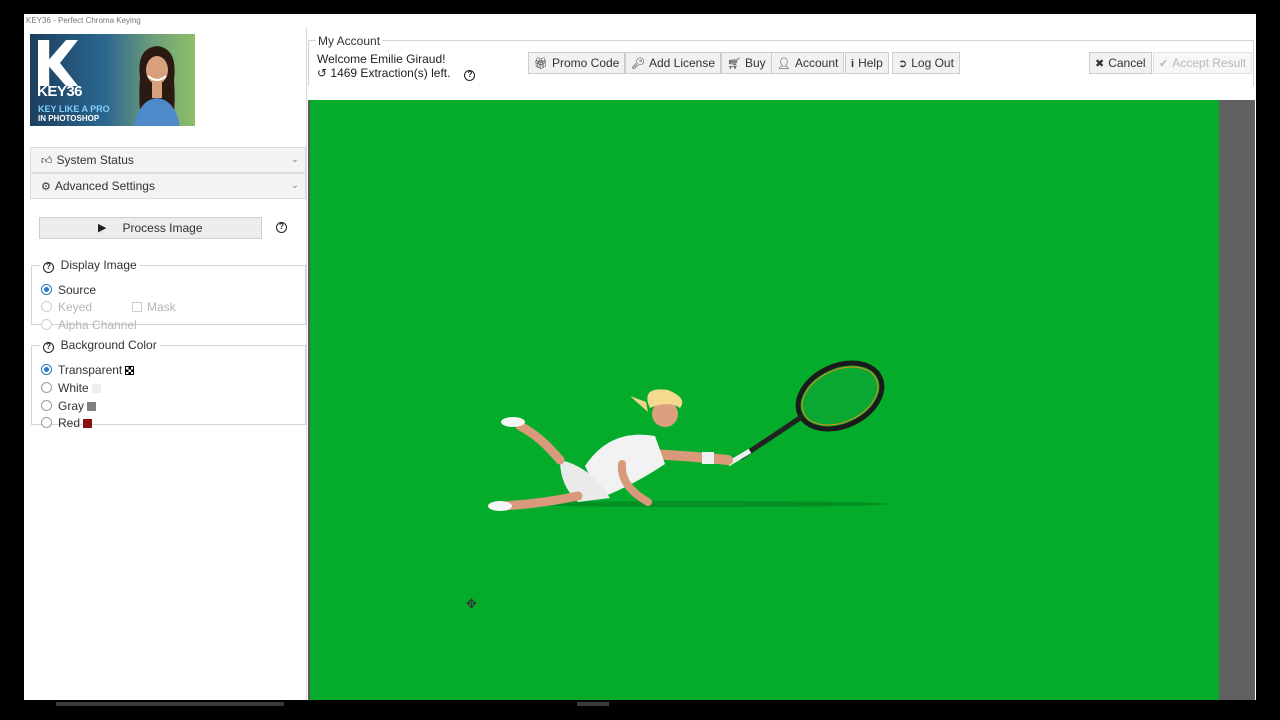 The image size is (1280, 720). I want to click on checker-swatch, so click(130, 370).